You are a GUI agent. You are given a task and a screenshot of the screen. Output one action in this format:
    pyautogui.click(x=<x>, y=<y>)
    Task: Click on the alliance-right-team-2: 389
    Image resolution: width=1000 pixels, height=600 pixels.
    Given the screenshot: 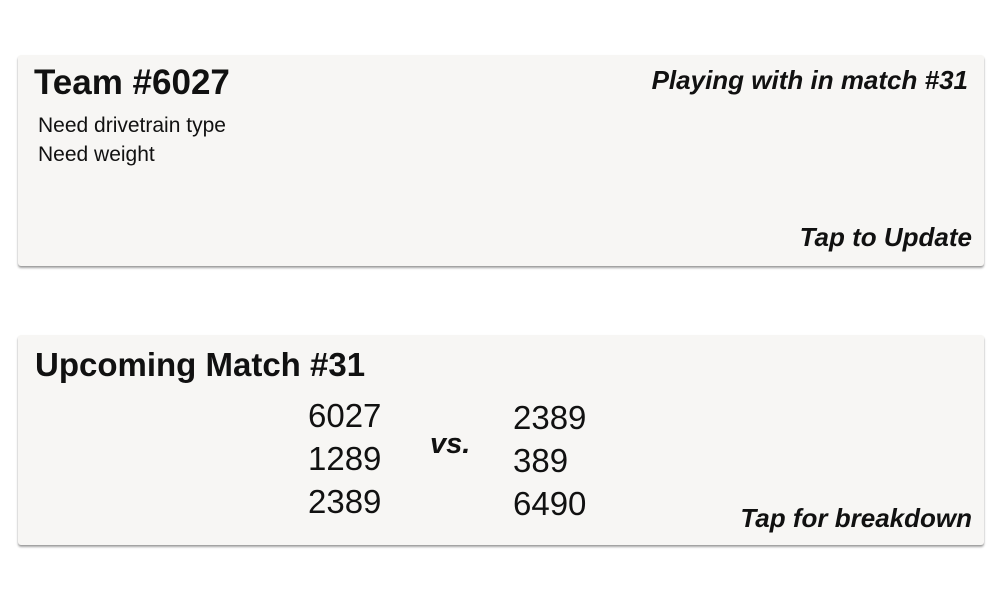 What is the action you would take?
    pyautogui.click(x=541, y=460)
    